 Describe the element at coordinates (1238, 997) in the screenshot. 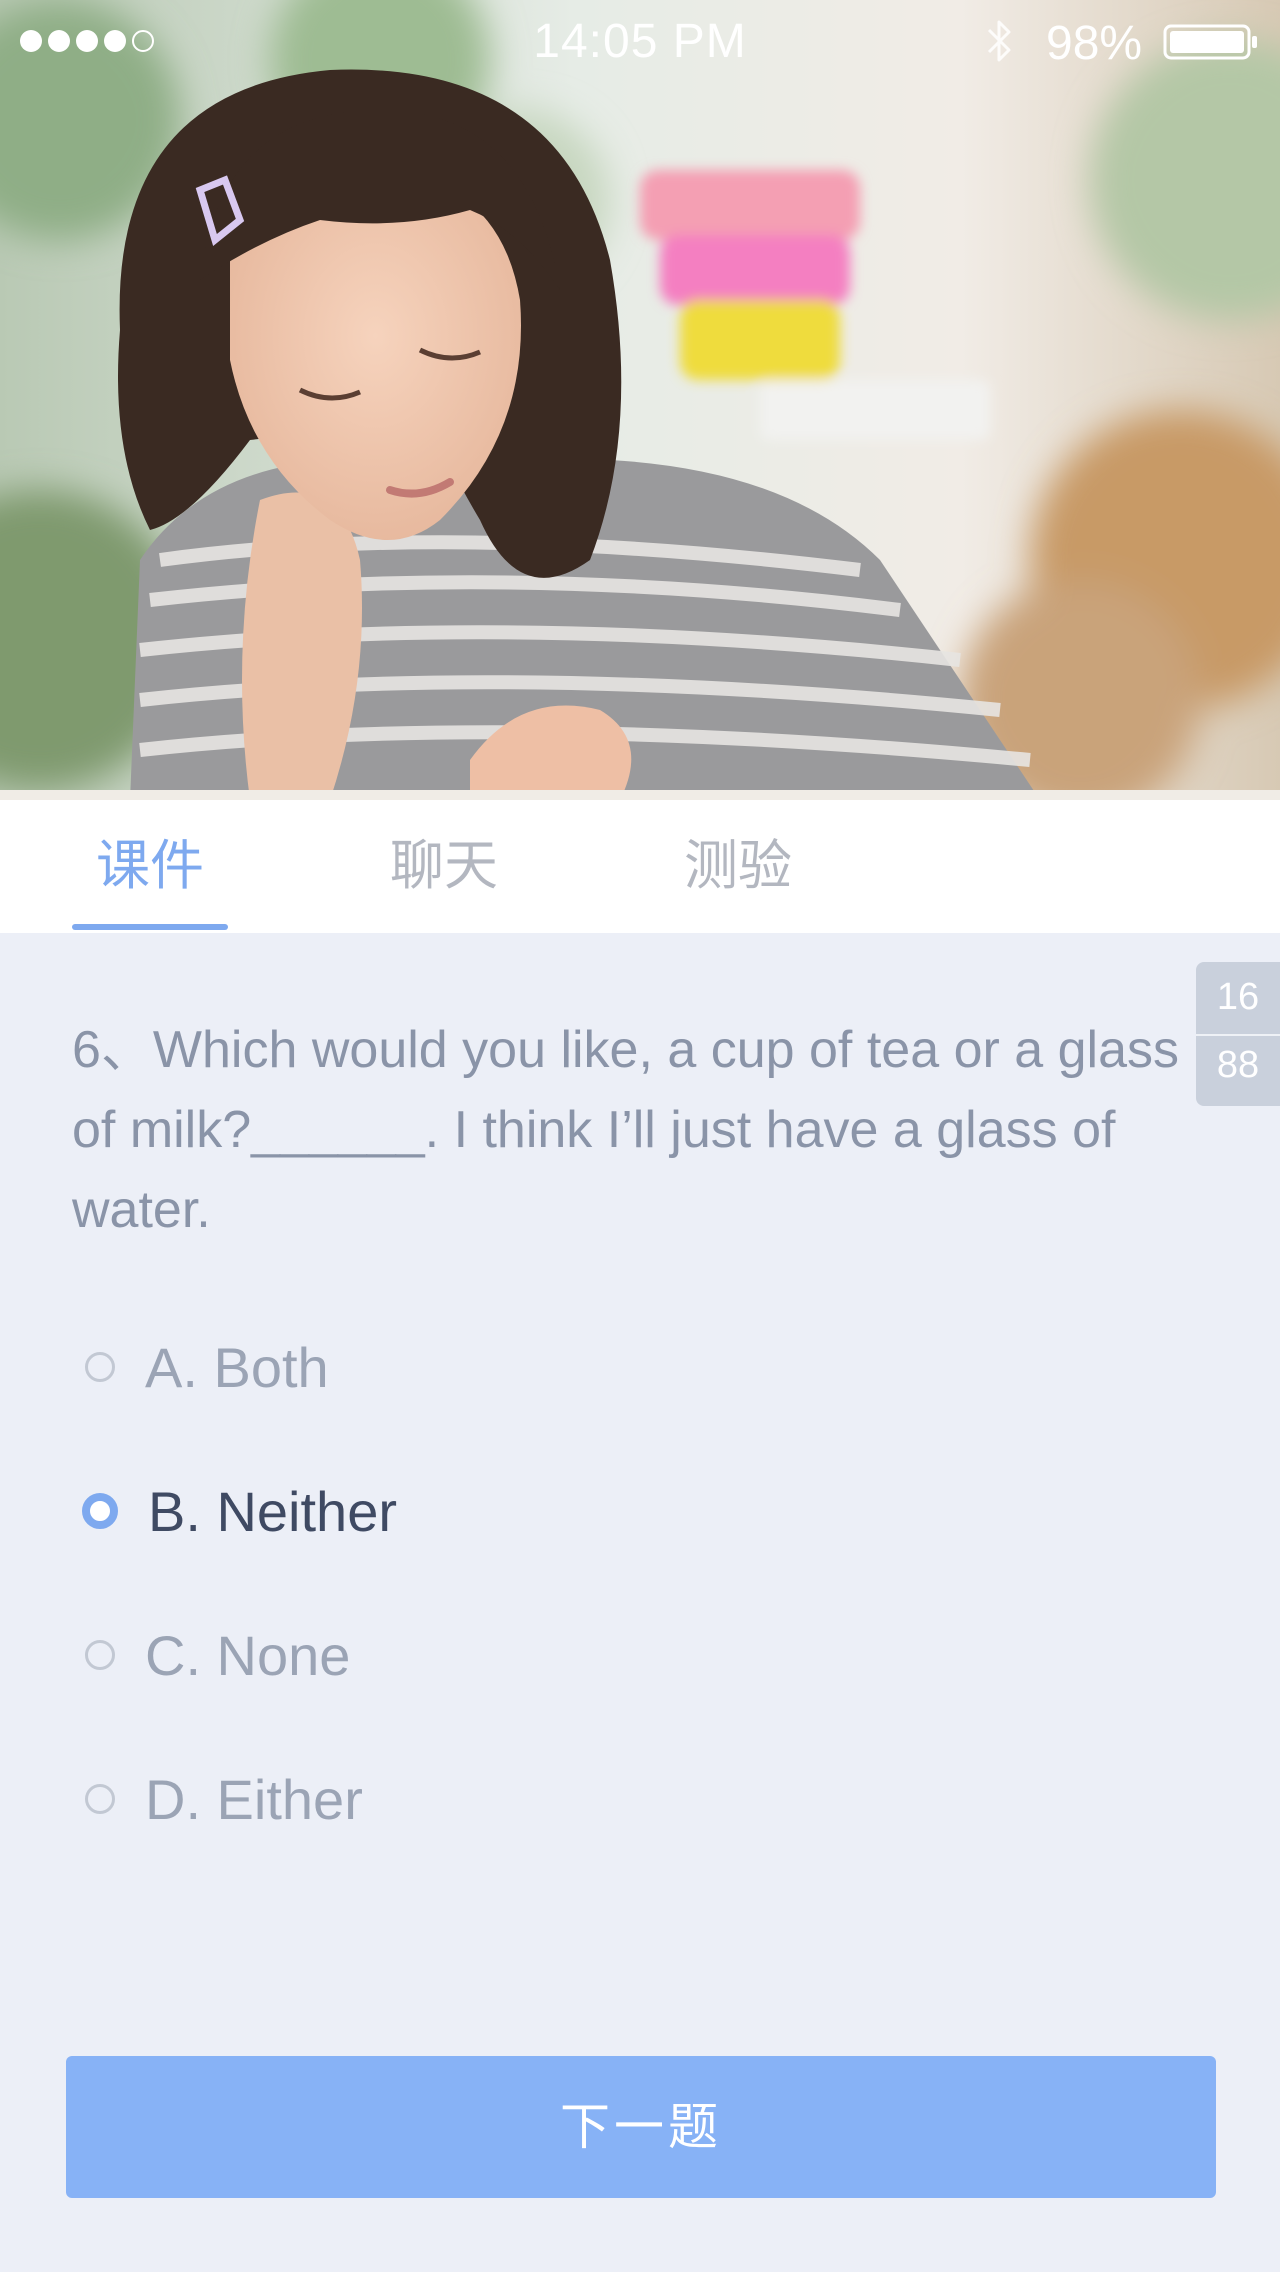

I see `progress-current: 16` at that location.